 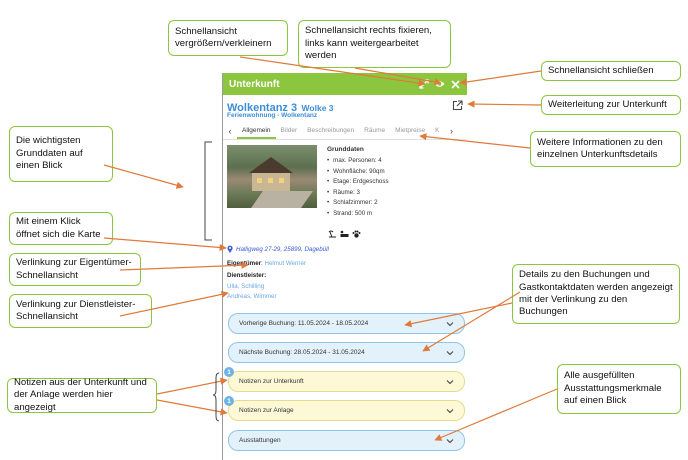 What do you see at coordinates (611, 105) in the screenshot?
I see `callout-redirect: Weiterleitung zur Unterkunft` at bounding box center [611, 105].